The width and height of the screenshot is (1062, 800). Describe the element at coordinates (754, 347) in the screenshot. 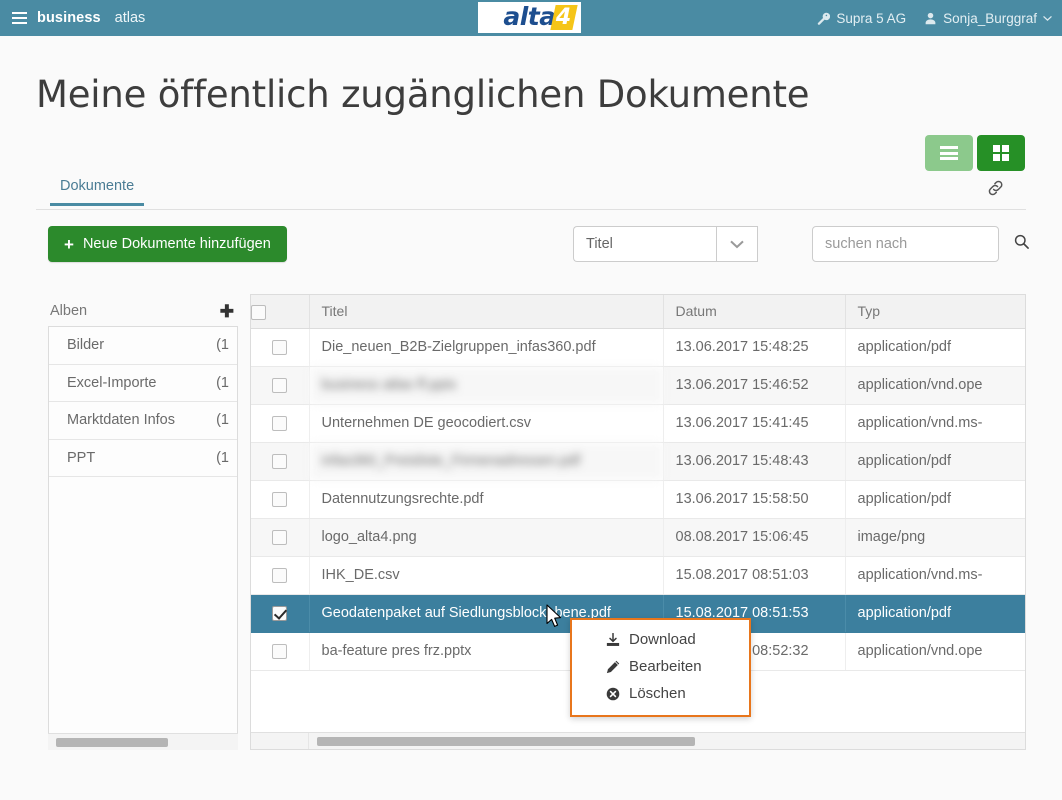

I see `row-date: 13.06.2017 15:48:25` at that location.